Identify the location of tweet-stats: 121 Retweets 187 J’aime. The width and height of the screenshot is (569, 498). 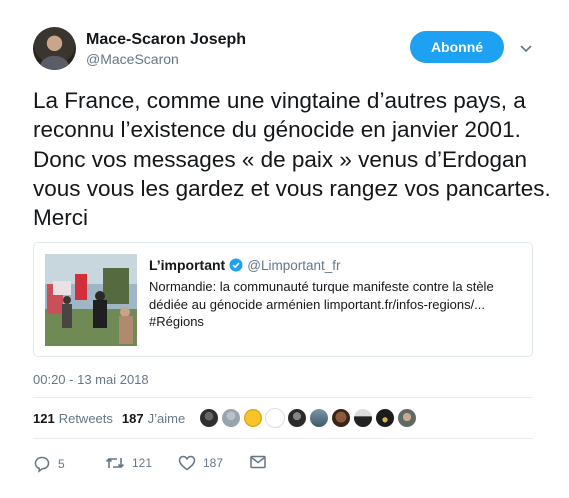
(109, 418).